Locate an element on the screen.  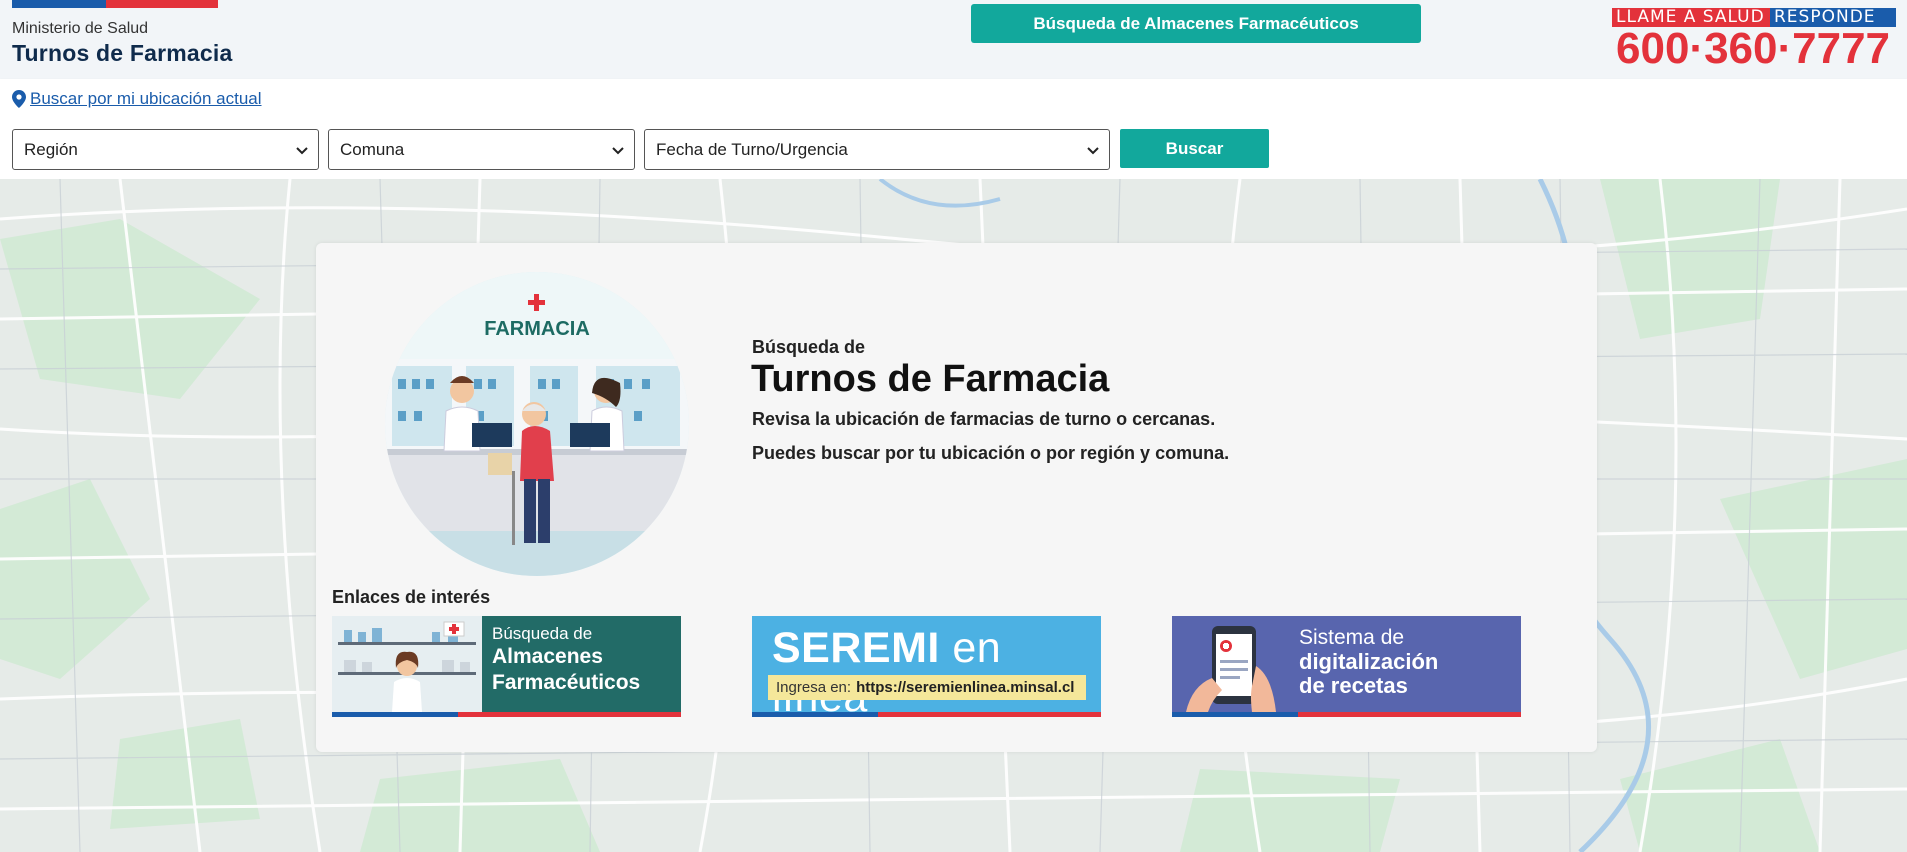
recetas-banner-small: Sistema de is located at coordinates (1352, 637).